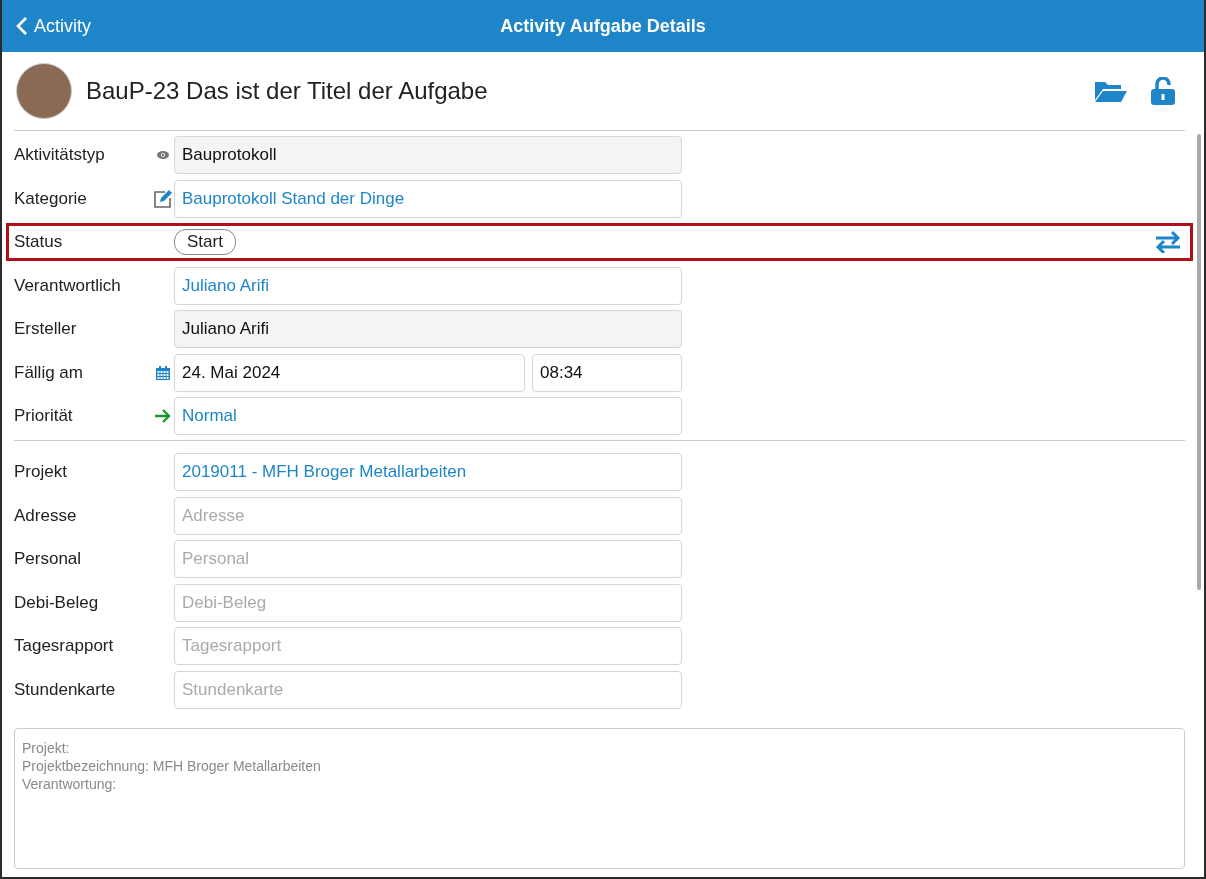 This screenshot has width=1206, height=879. Describe the element at coordinates (287, 91) in the screenshot. I see `task-title: BauP-23 Das ist der Titel der Aufgabe` at that location.